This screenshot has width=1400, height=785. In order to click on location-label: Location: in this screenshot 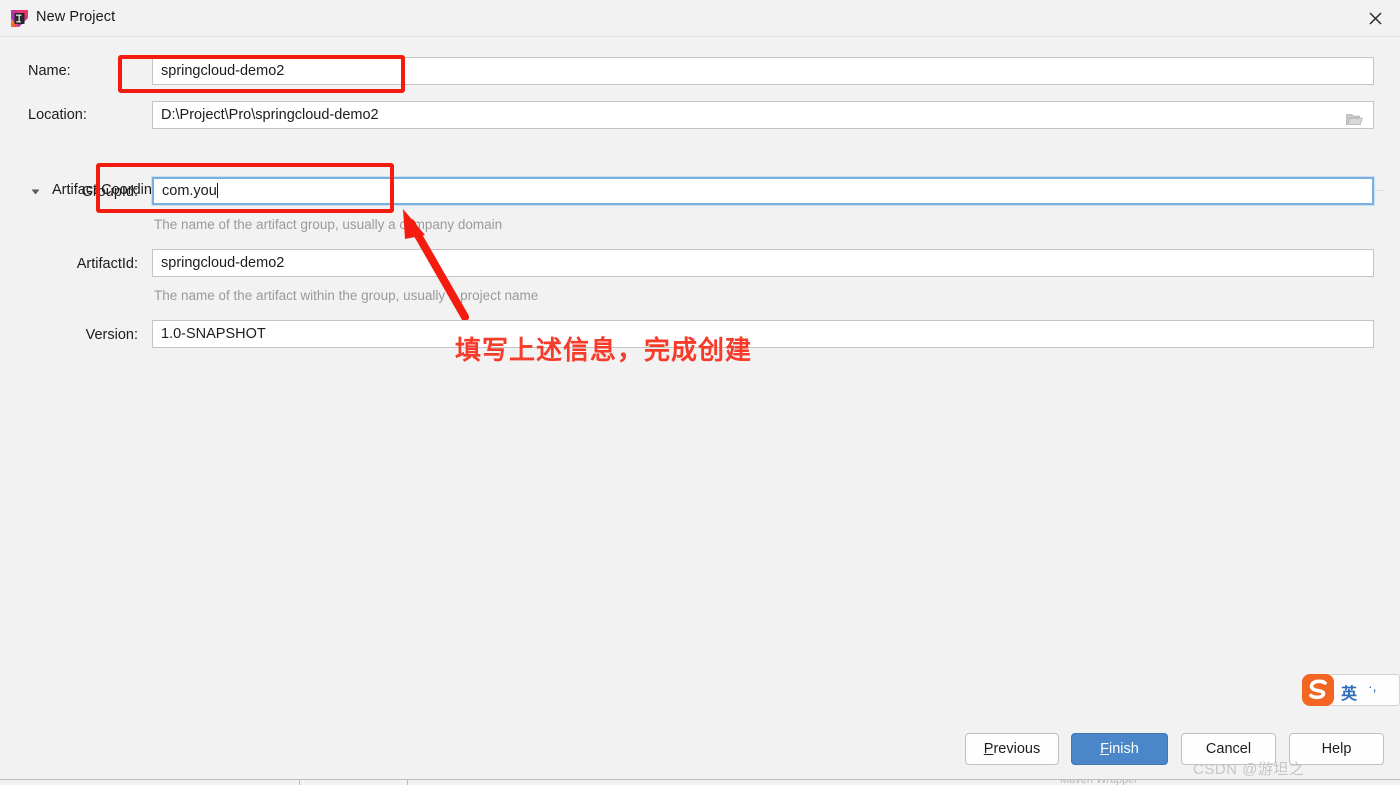, I will do `click(57, 115)`.